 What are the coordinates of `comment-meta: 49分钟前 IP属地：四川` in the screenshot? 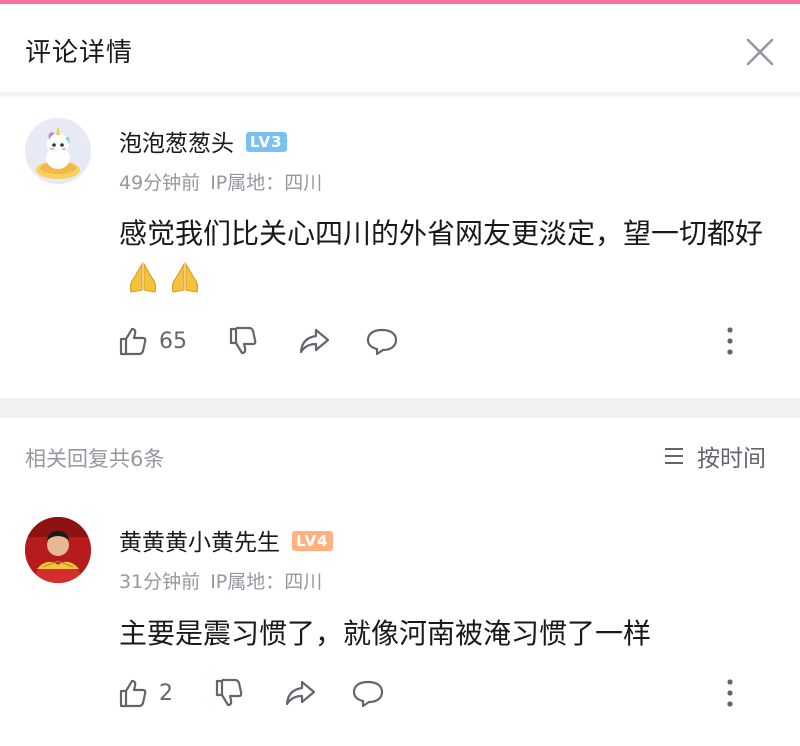 It's located at (220, 181).